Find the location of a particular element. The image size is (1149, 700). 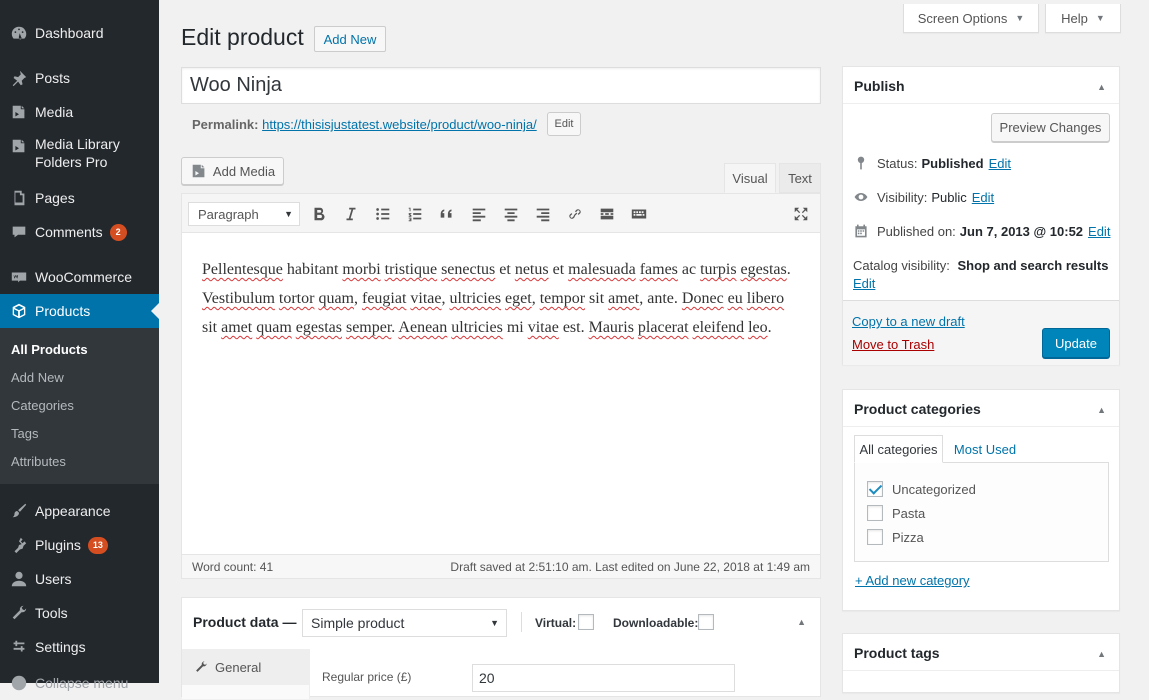

wrench-icon is located at coordinates (19, 613).